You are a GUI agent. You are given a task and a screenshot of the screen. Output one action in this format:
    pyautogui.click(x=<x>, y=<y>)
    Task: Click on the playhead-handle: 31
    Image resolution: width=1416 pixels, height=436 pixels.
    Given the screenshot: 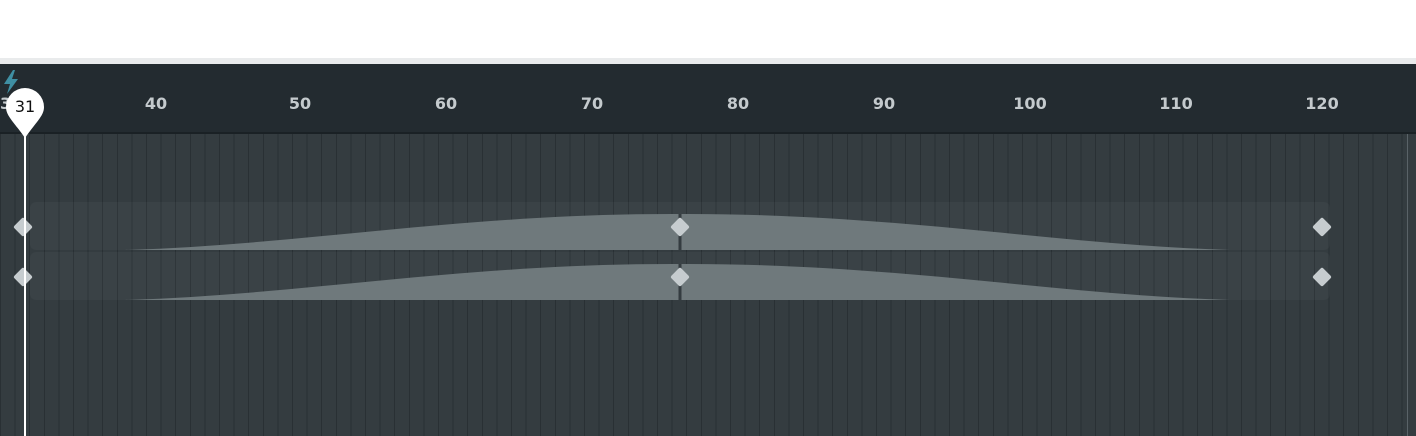 What is the action you would take?
    pyautogui.click(x=25, y=113)
    